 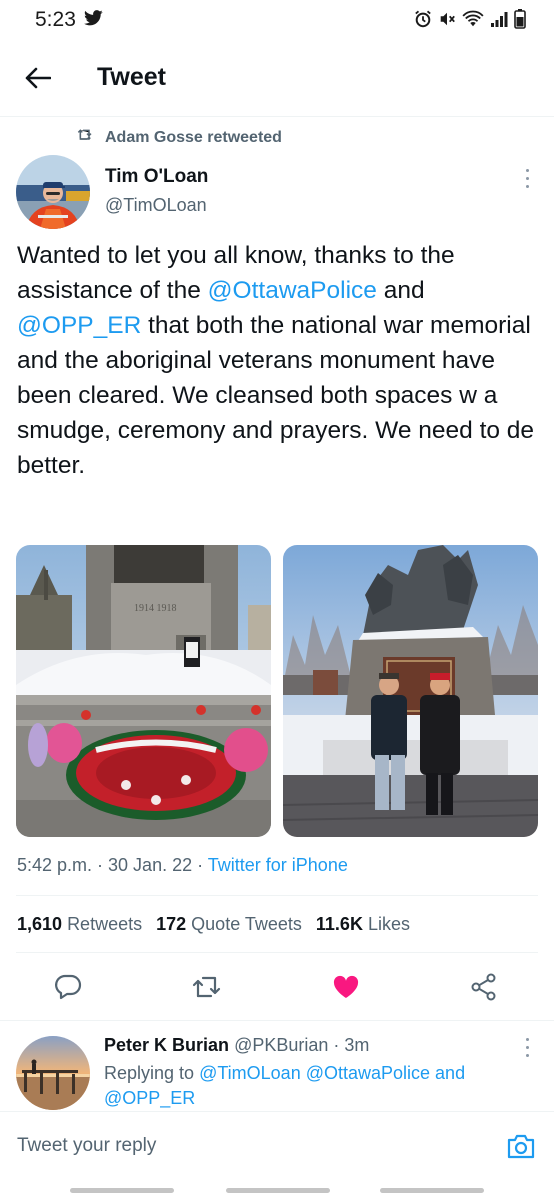 I want to click on quote-tweets-count: 172, so click(x=171, y=924).